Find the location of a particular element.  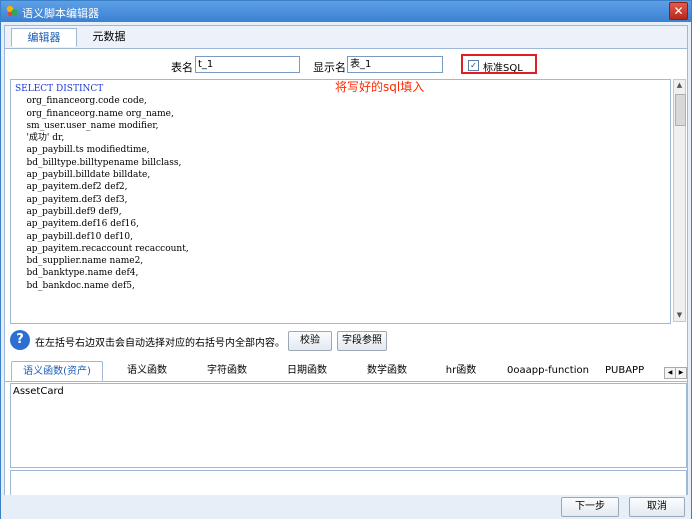

table-name-input: t_1 is located at coordinates (247, 64).